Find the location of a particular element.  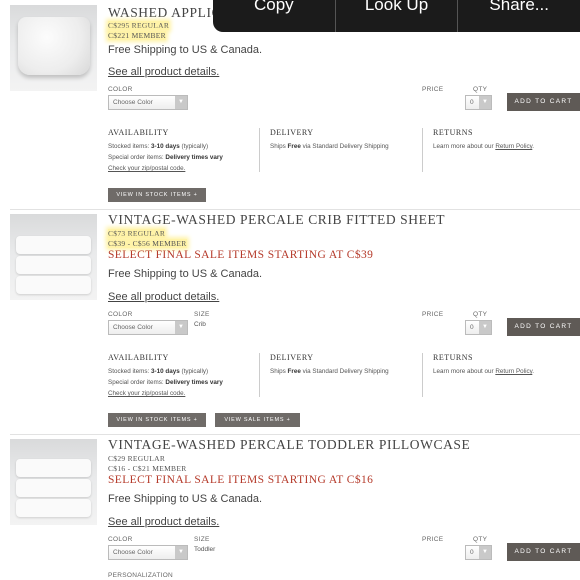

member-price: C$16 - C$21 MEMBER is located at coordinates (147, 468).